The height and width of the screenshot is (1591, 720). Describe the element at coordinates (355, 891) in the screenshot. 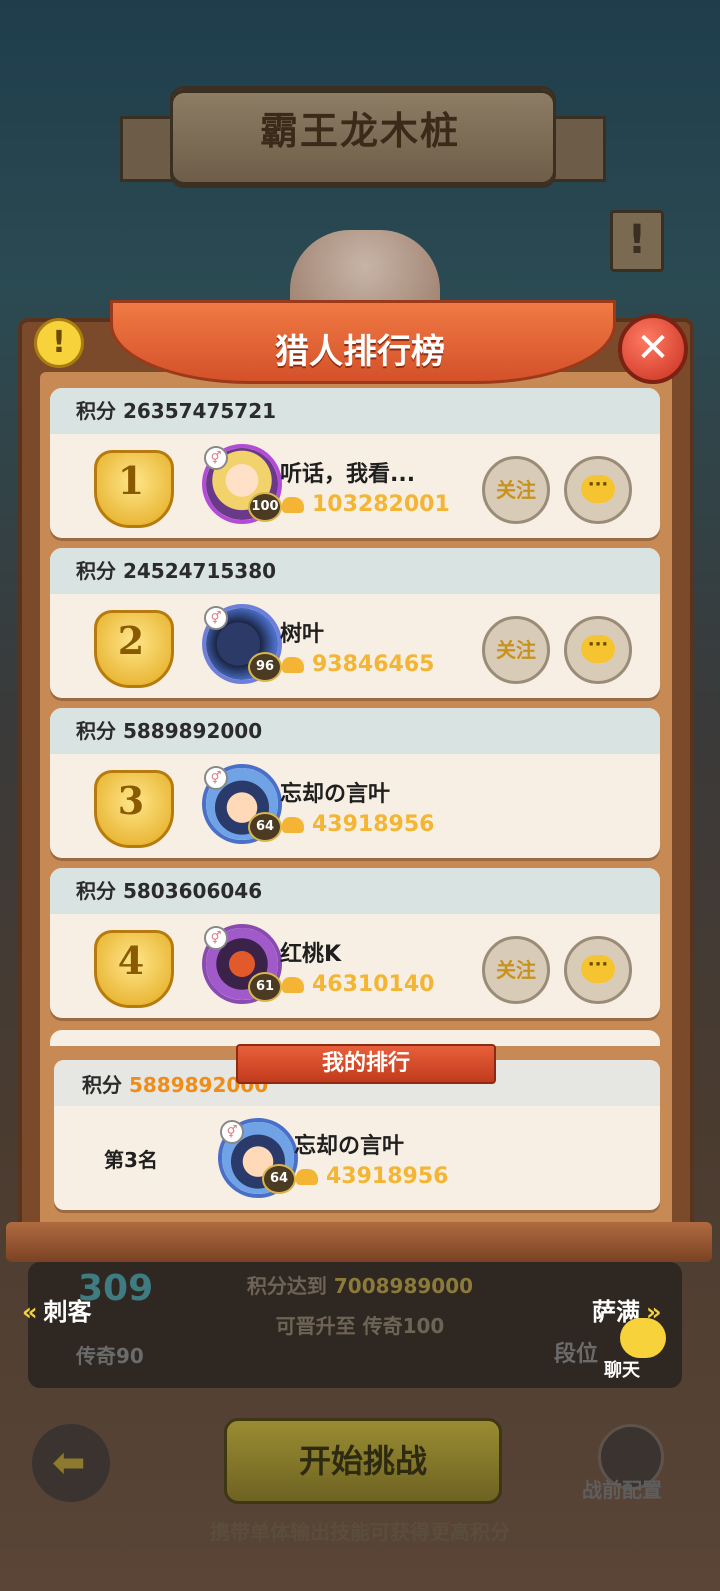

I see `row-score: 积分 5803606046` at that location.